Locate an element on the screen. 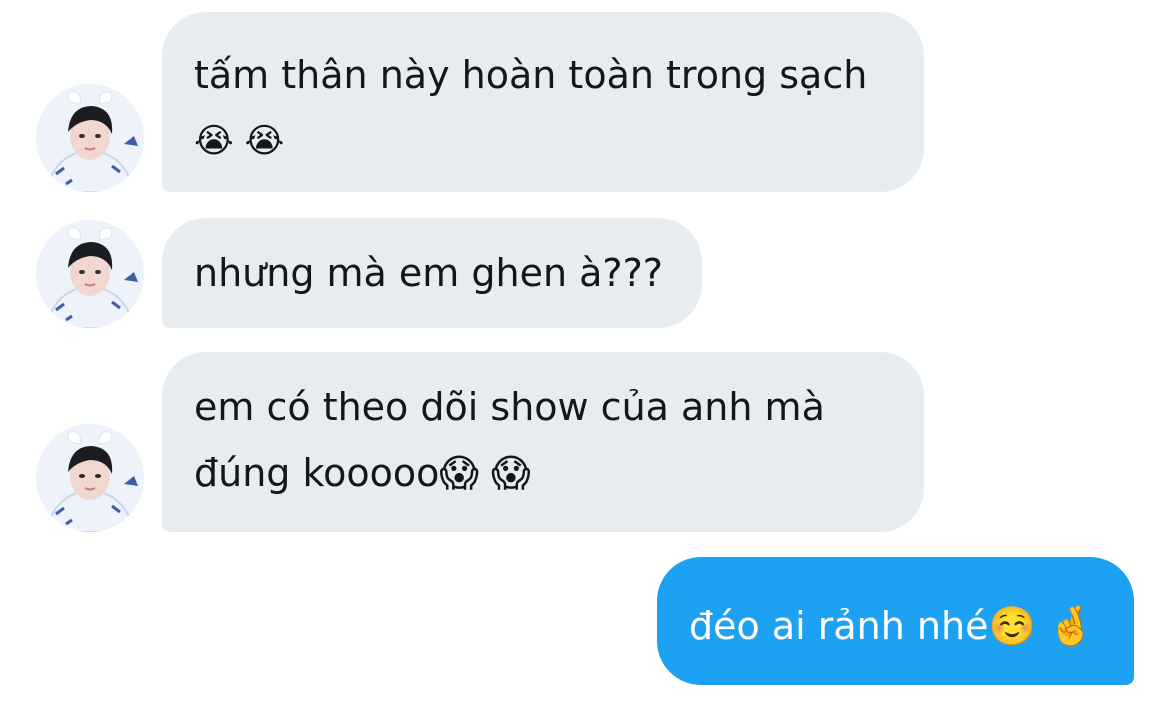 The width and height of the screenshot is (1170, 717). outgoing-message: đéo ai rảnh nhé☺️ 🤞 is located at coordinates (895, 621).